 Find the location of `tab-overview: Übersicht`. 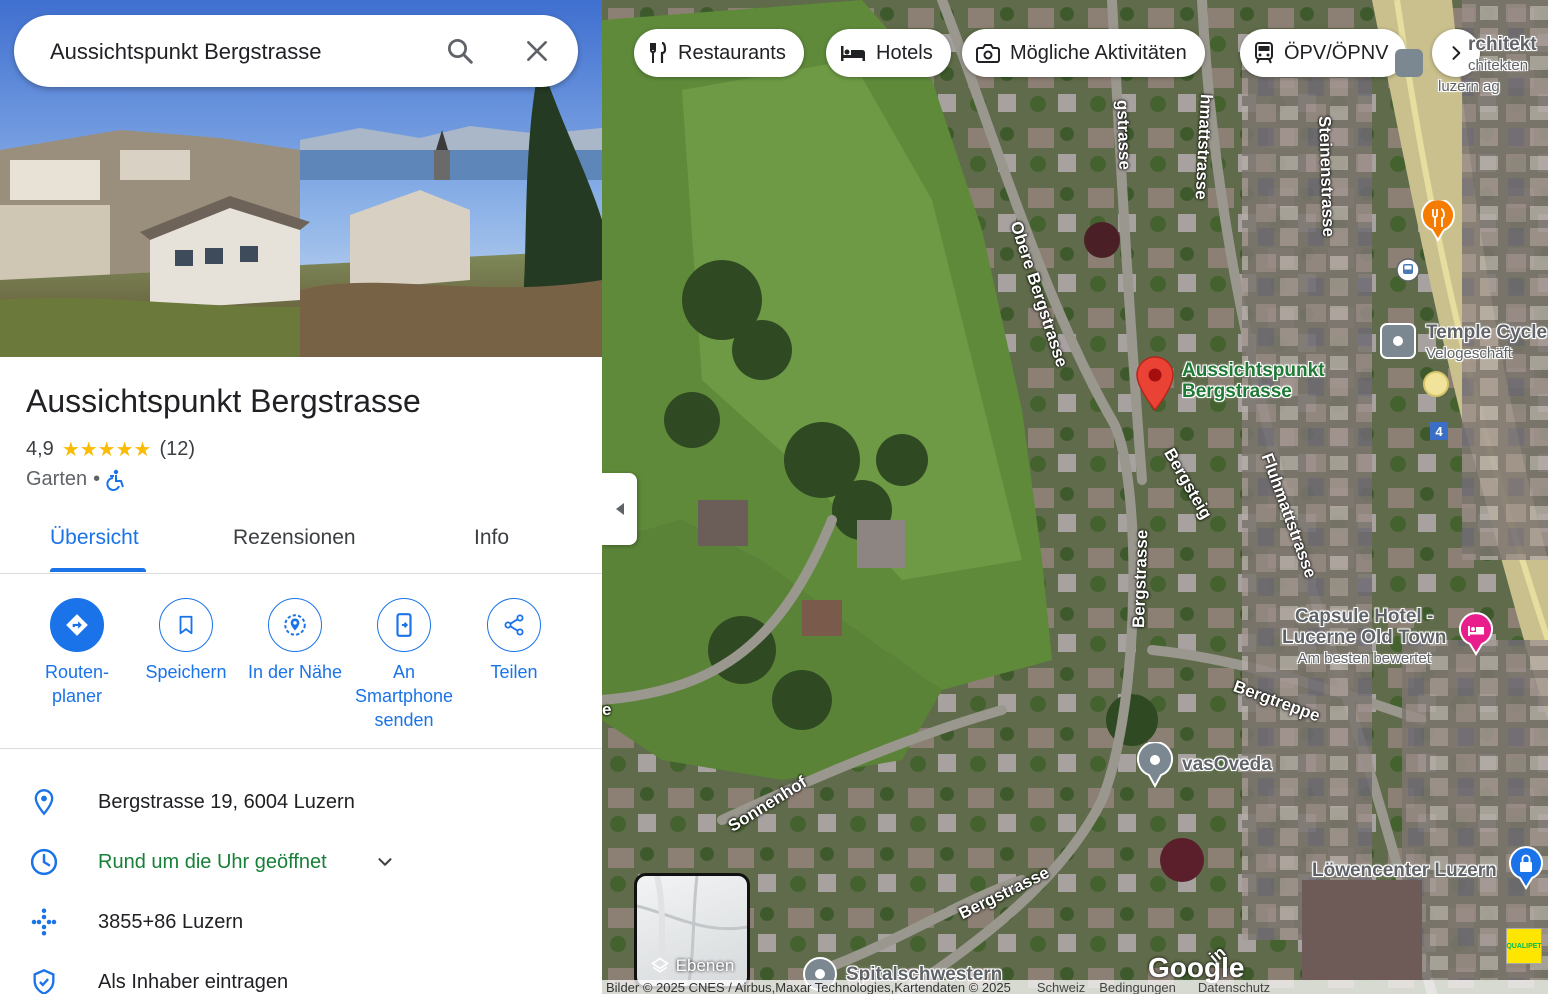

tab-overview: Übersicht is located at coordinates (94, 538).